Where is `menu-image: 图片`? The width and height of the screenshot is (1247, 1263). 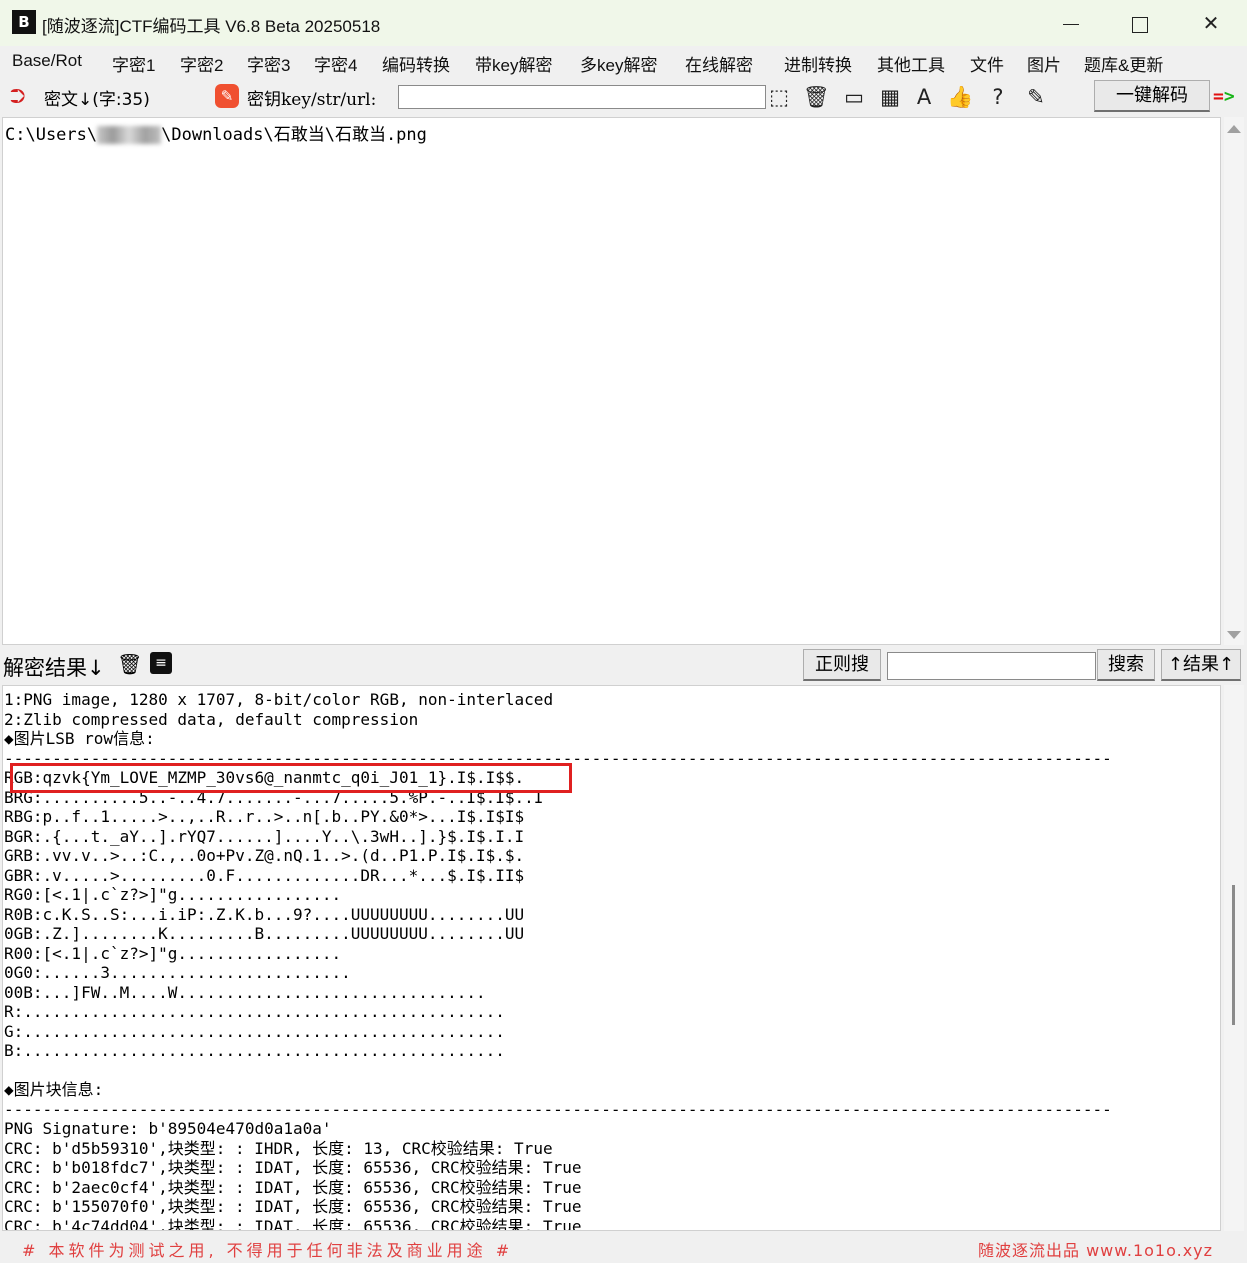 menu-image: 图片 is located at coordinates (1044, 63).